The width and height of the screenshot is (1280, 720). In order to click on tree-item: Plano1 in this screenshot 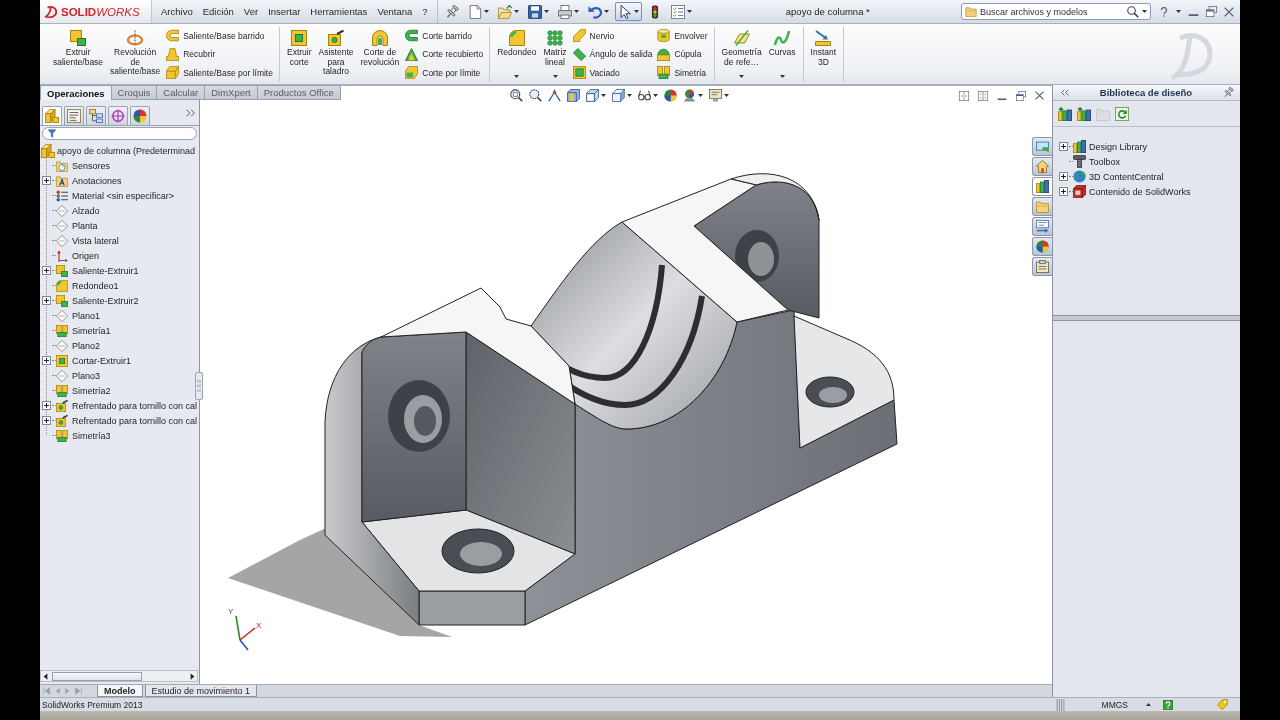, I will do `click(86, 315)`.